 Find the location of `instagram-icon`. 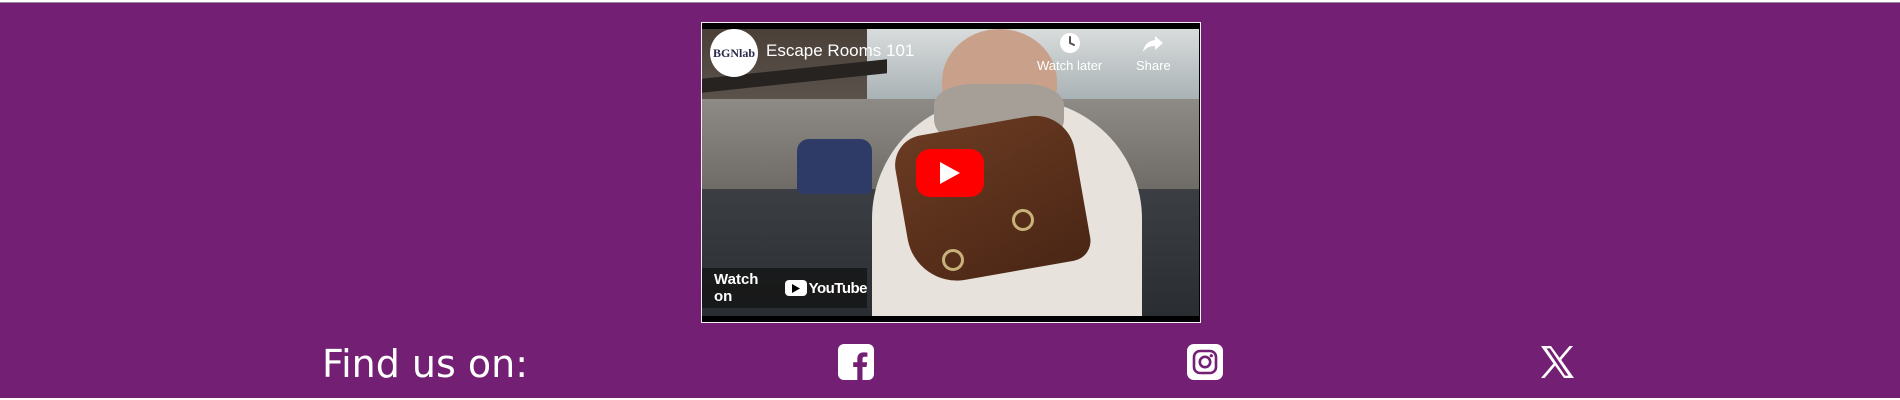

instagram-icon is located at coordinates (1205, 362).